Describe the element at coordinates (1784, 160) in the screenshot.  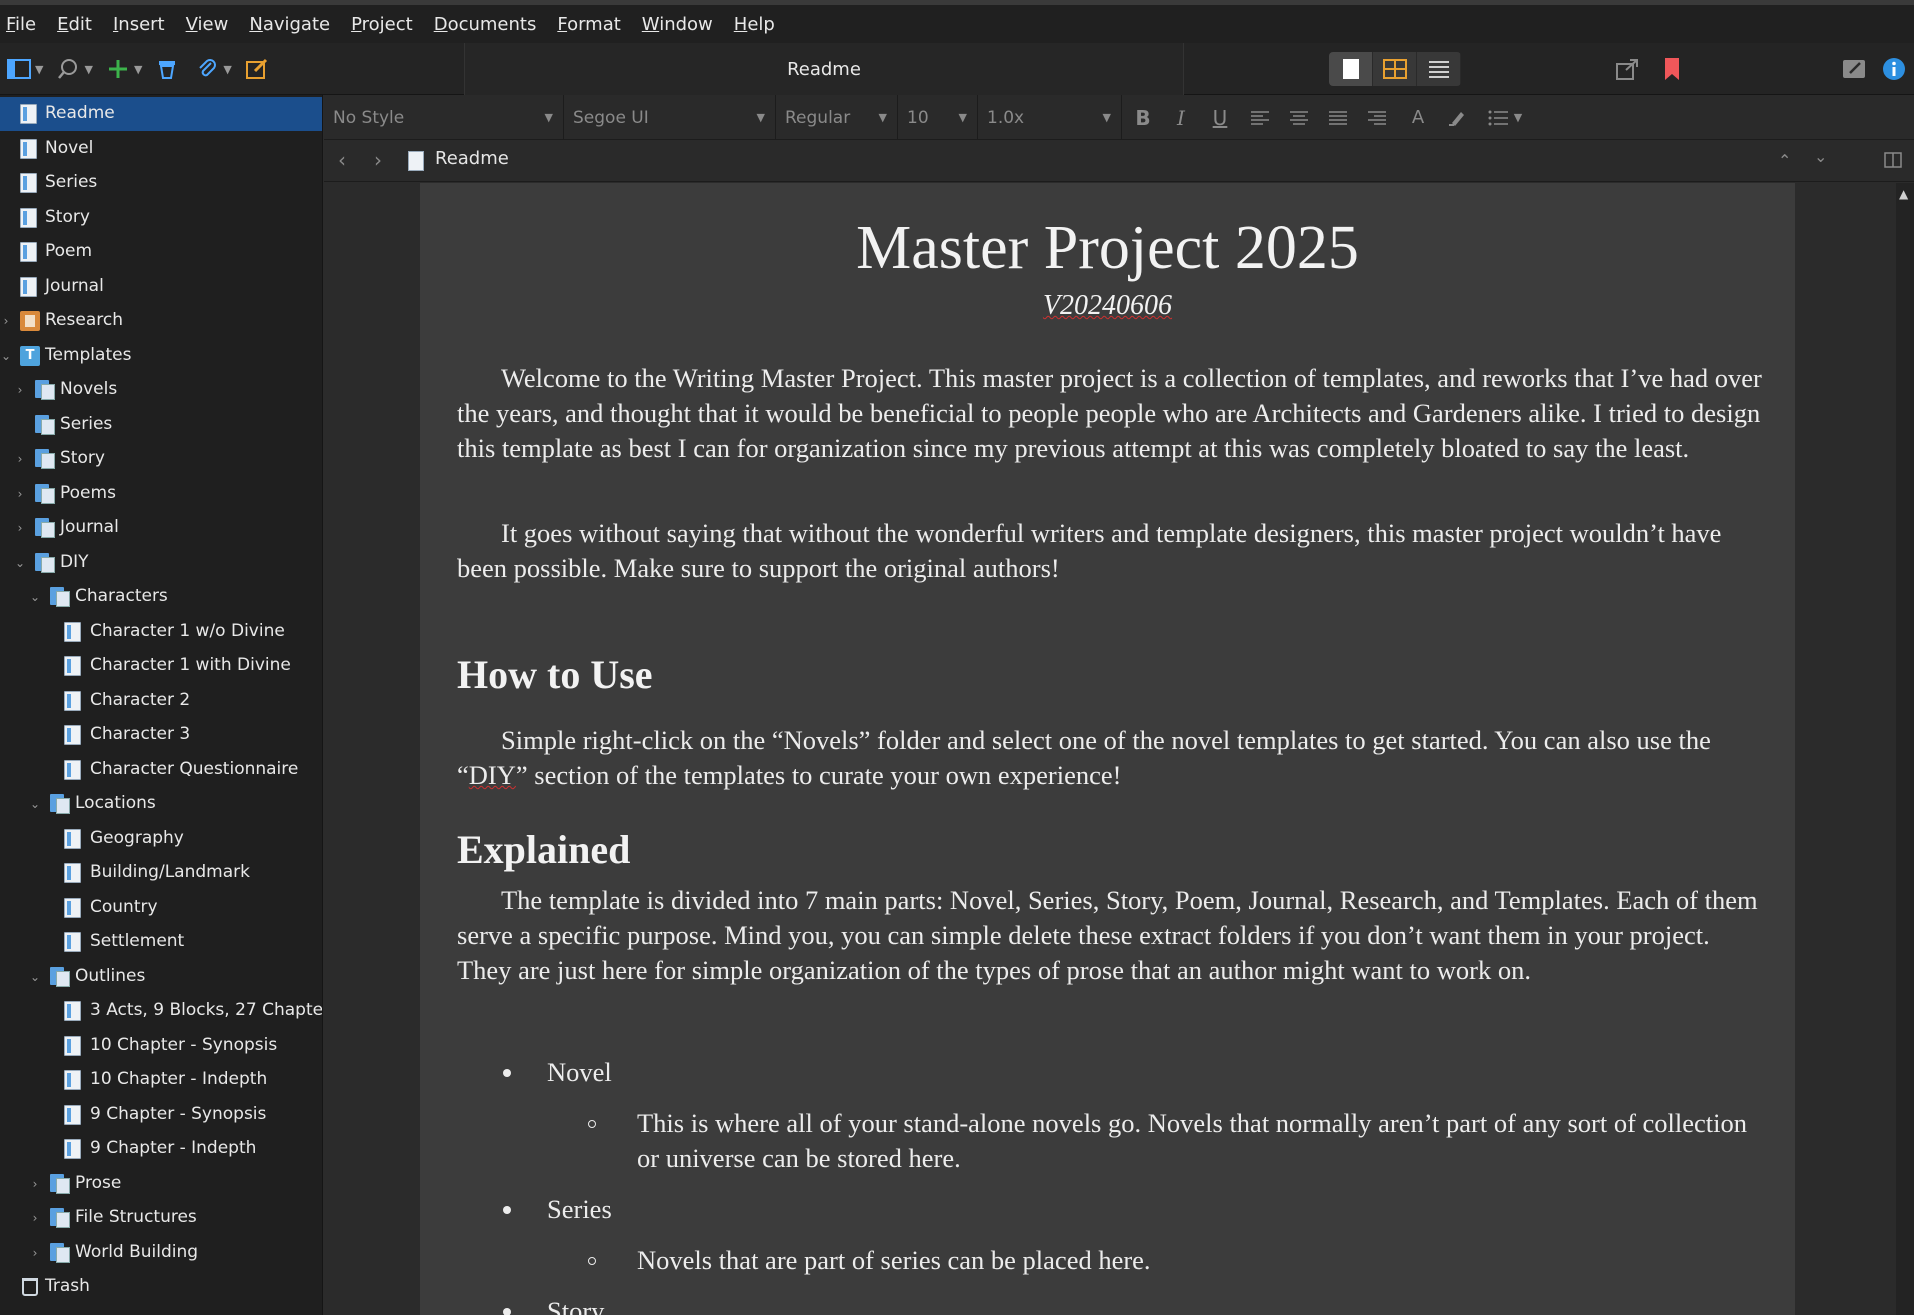
I see `previous-document-icon: ⌃` at that location.